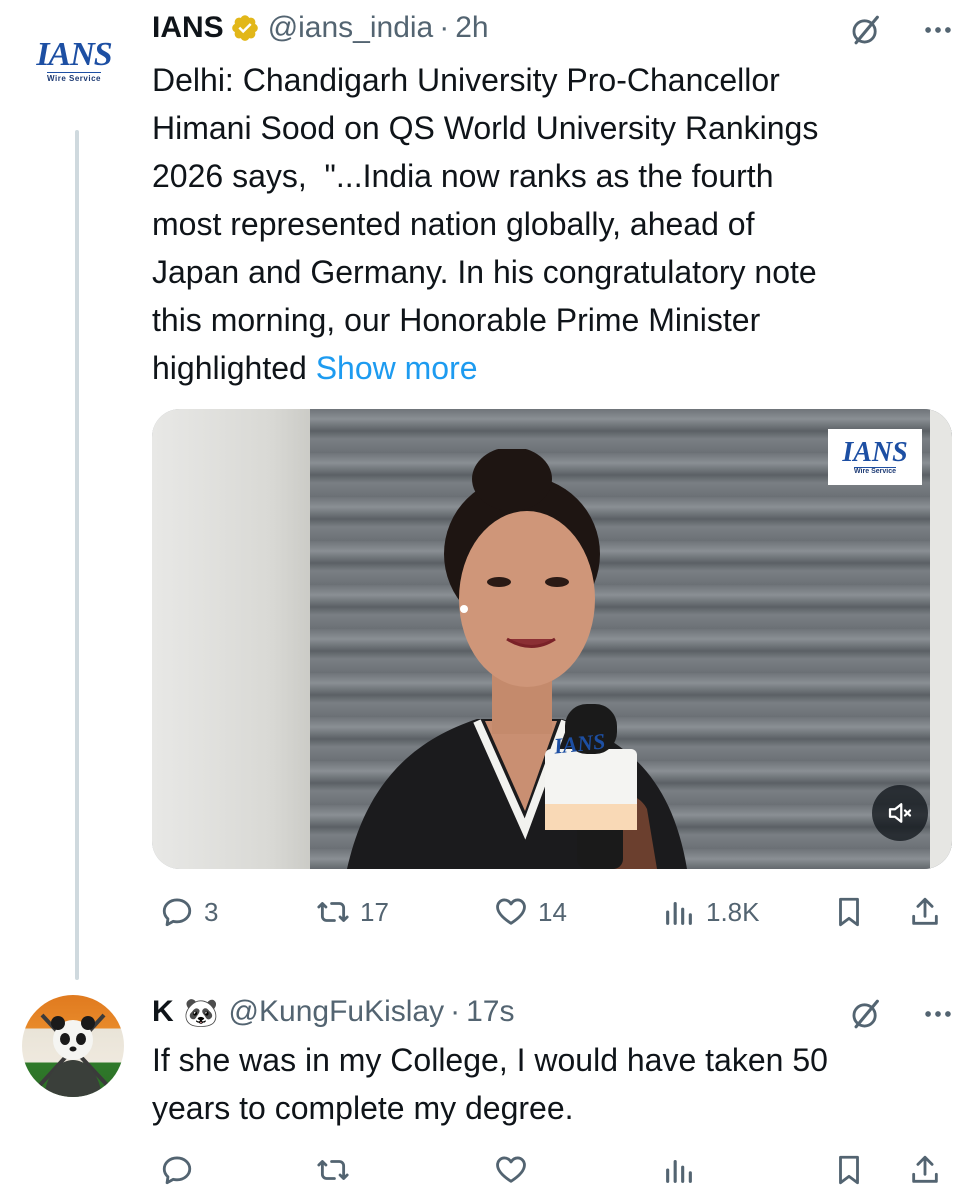 The image size is (975, 1200). What do you see at coordinates (211, 911) in the screenshot?
I see `reply-count: 3` at bounding box center [211, 911].